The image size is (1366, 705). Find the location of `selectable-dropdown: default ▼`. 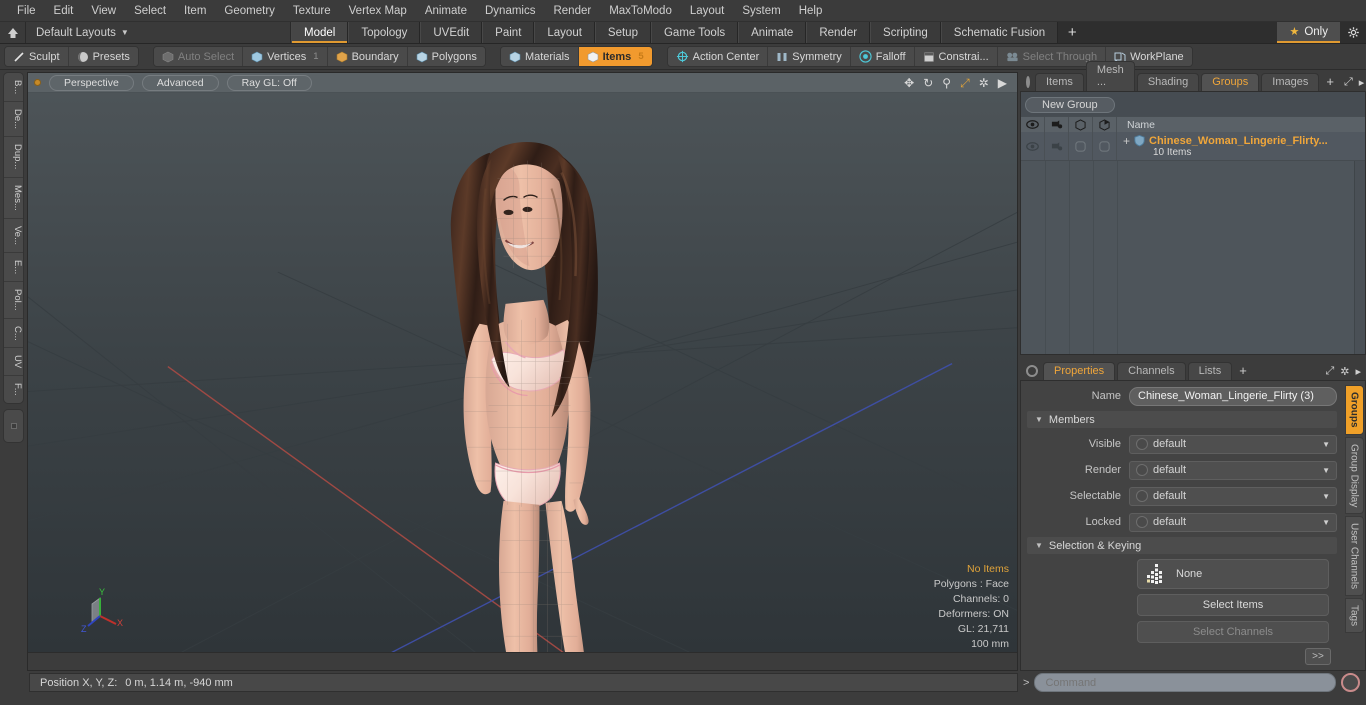

selectable-dropdown: default ▼ is located at coordinates (1233, 496).